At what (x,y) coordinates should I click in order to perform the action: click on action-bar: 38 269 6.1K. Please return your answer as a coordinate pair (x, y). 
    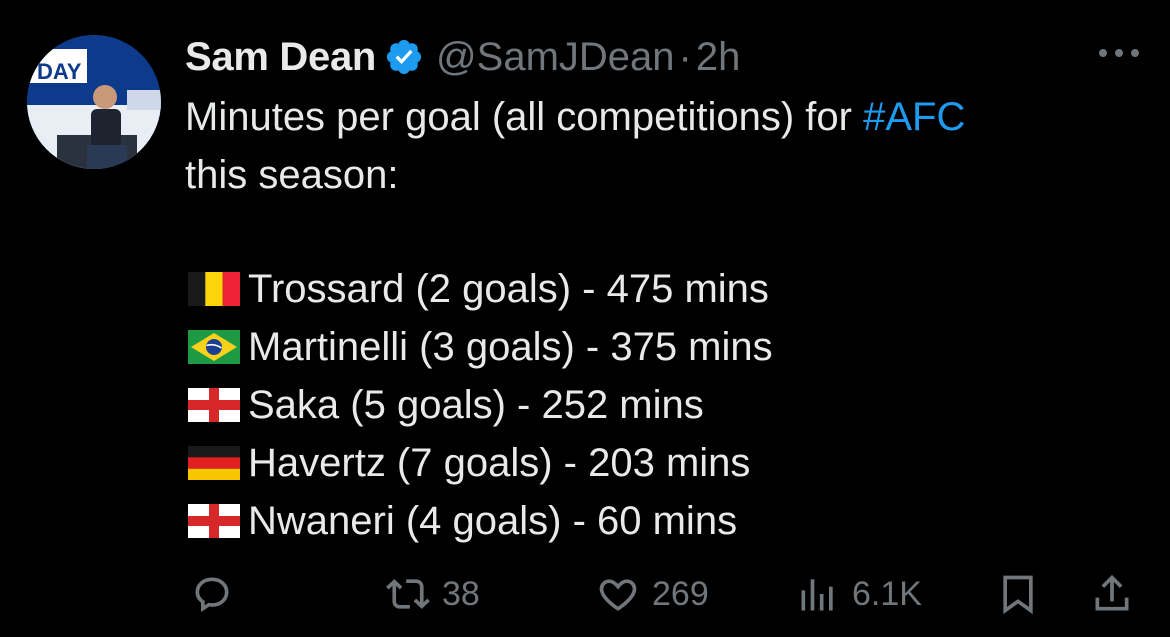
    Looking at the image, I should click on (585, 598).